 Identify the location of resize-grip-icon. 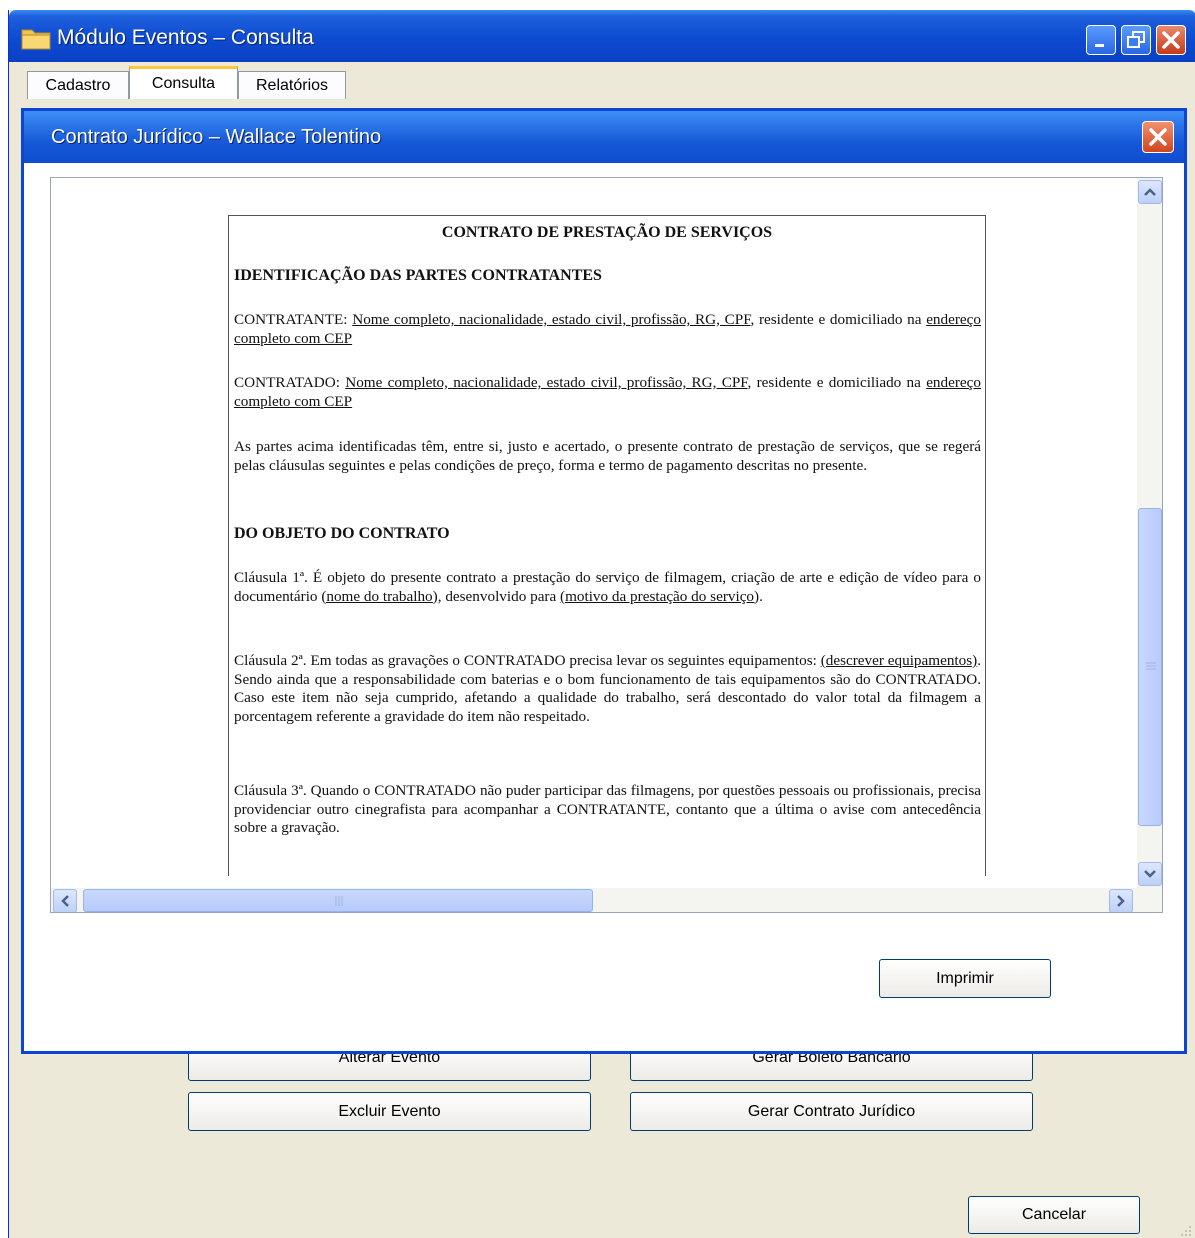
(1186, 1231).